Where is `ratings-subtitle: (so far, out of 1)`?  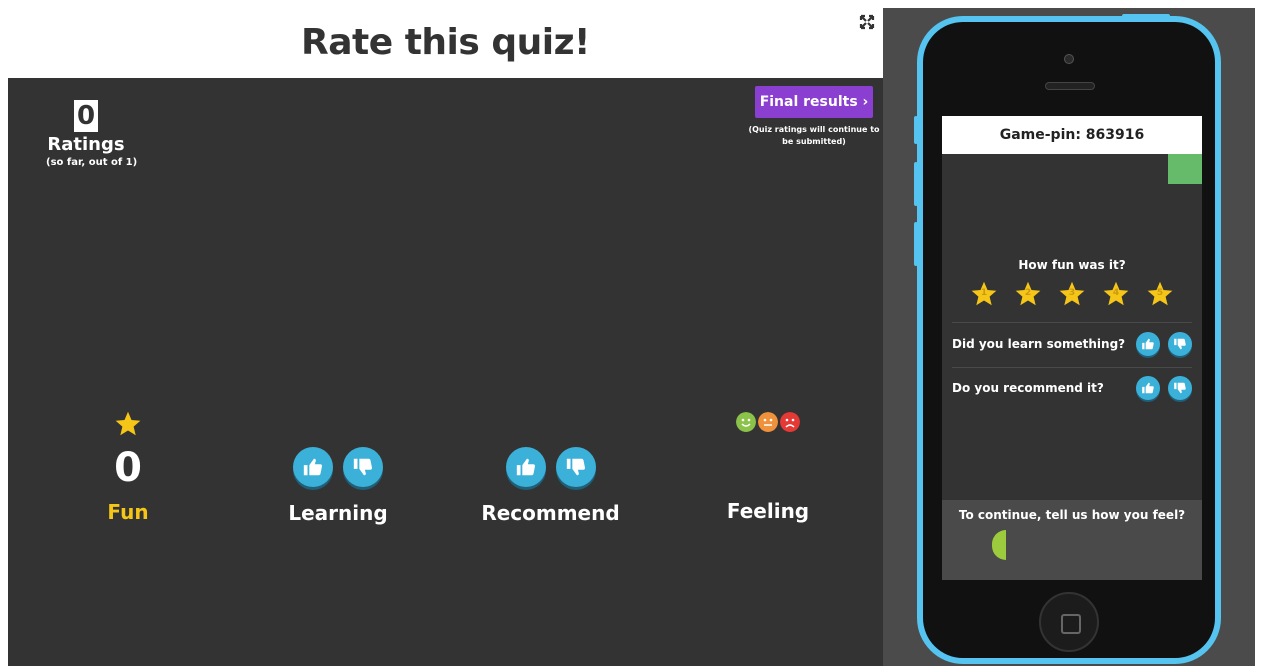
ratings-subtitle: (so far, out of 1) is located at coordinates (92, 162).